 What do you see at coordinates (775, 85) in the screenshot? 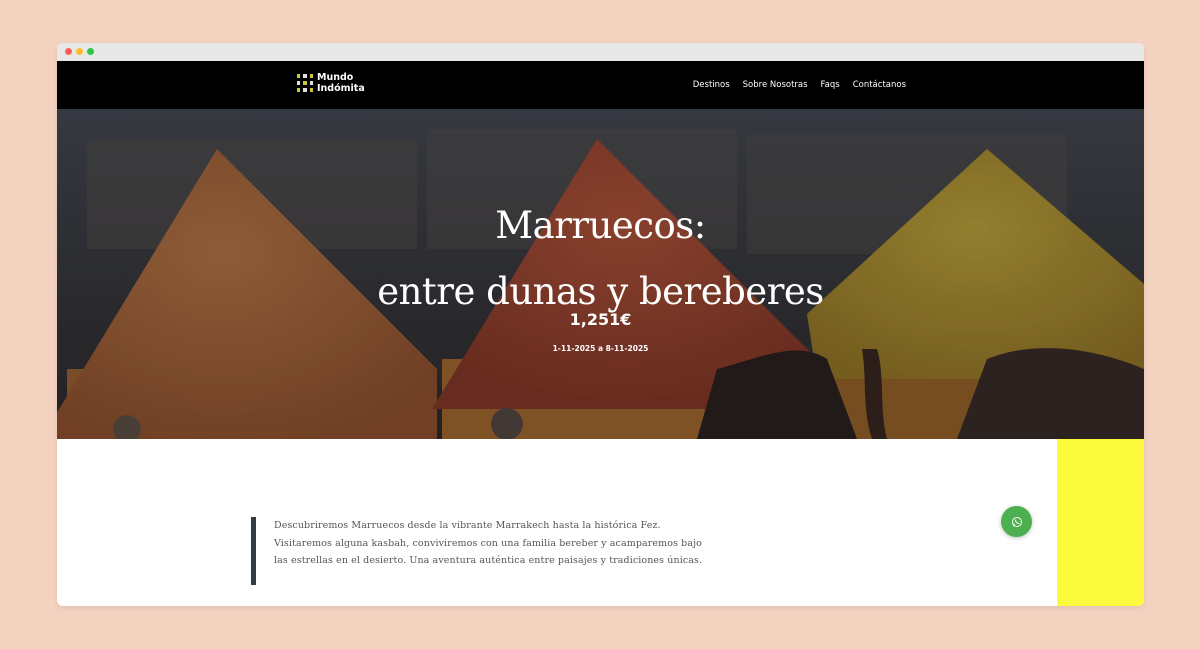
I see `nav-link-sobre-nosotras: Sobre Nosotras` at bounding box center [775, 85].